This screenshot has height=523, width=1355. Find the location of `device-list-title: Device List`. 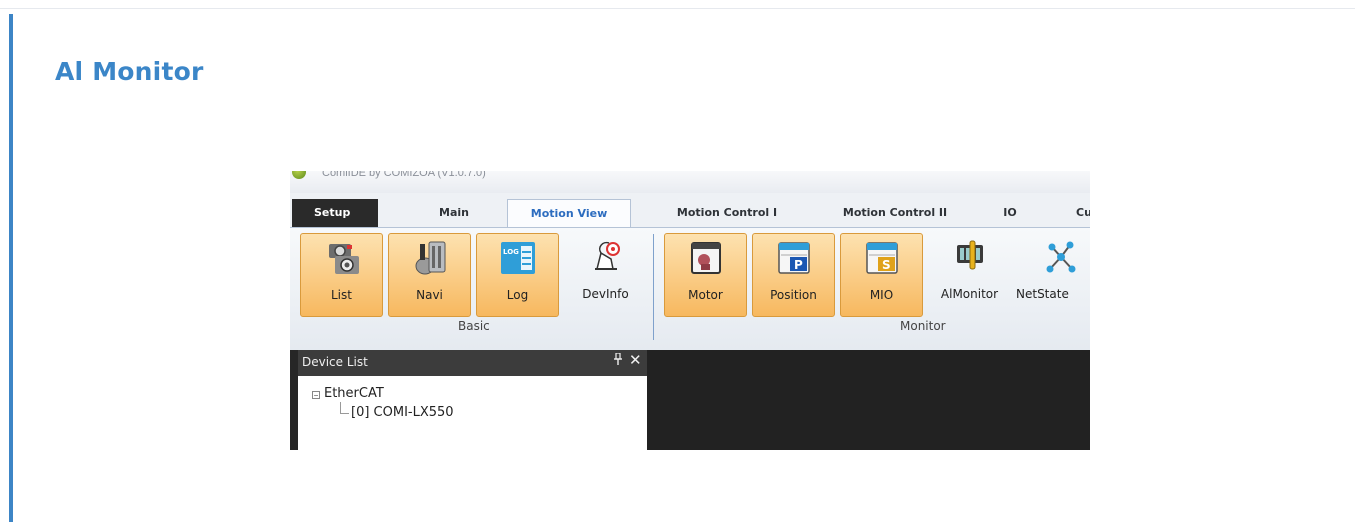

device-list-title: Device List is located at coordinates (335, 362).